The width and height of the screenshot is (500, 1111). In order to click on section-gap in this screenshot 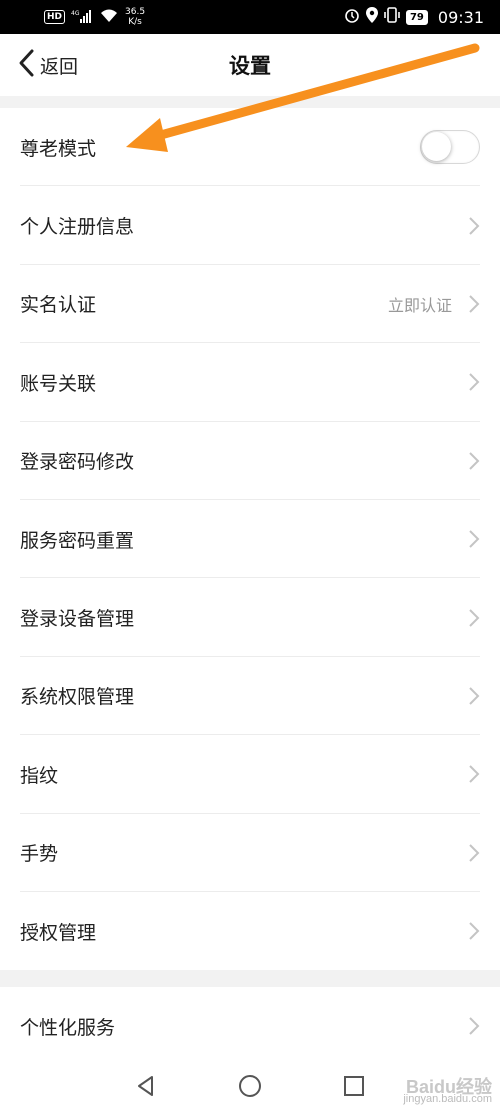, I will do `click(250, 102)`.